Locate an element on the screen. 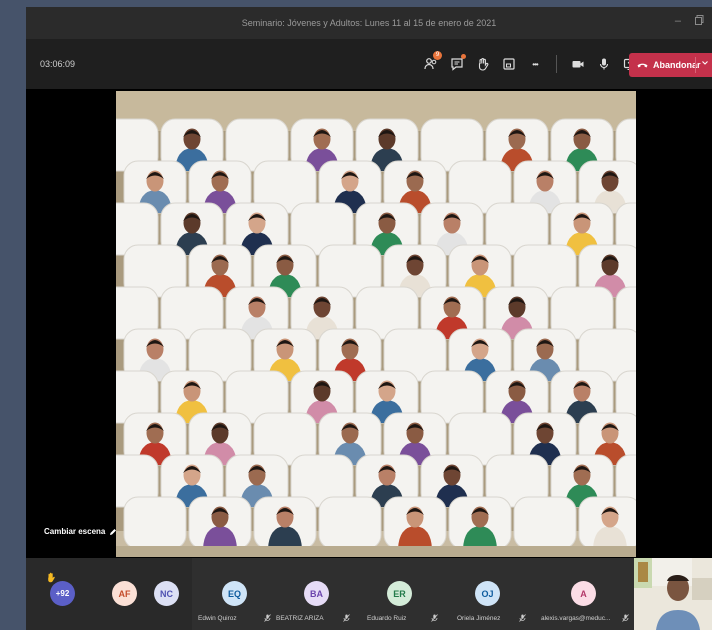  meeting-controls: 9 ••• is located at coordinates (530, 63).